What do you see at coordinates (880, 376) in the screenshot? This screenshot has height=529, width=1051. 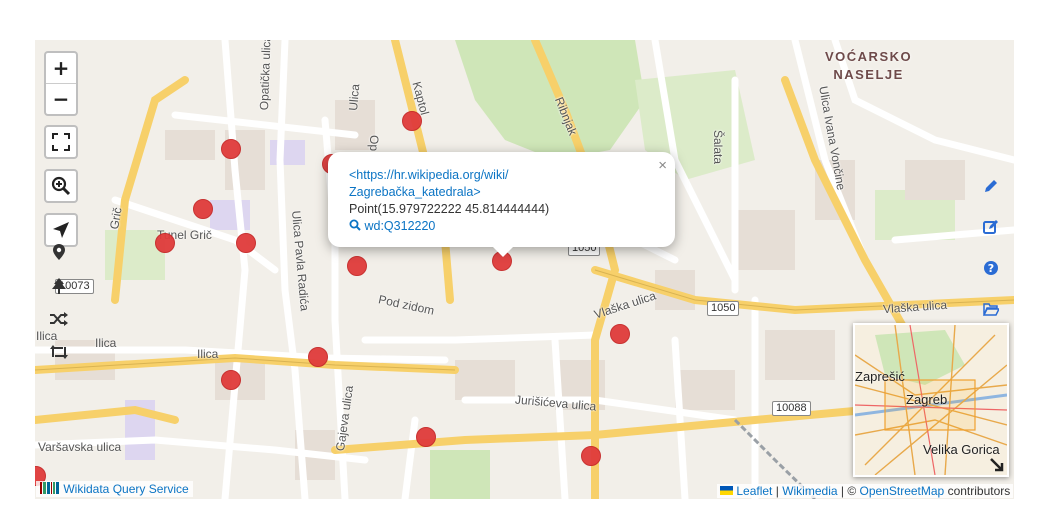 I see `minimap-label: Zaprešić` at bounding box center [880, 376].